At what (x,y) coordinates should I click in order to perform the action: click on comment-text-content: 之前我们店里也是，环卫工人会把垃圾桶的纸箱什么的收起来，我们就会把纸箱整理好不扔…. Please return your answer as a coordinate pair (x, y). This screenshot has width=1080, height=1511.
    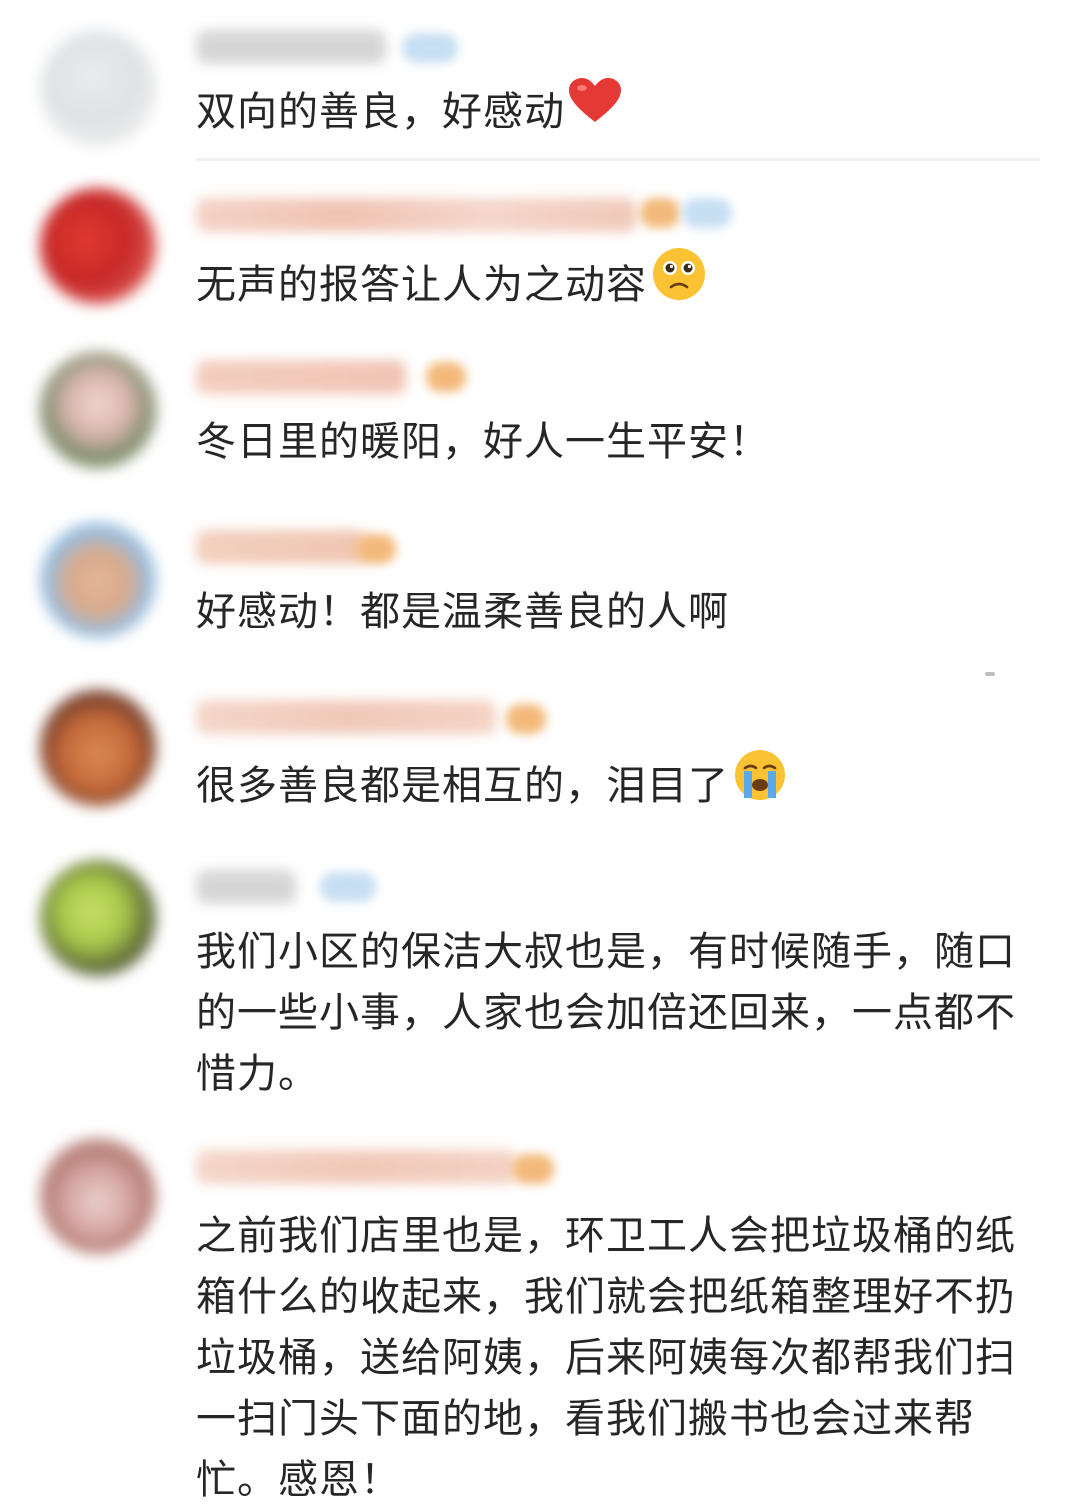
    Looking at the image, I should click on (606, 1358).